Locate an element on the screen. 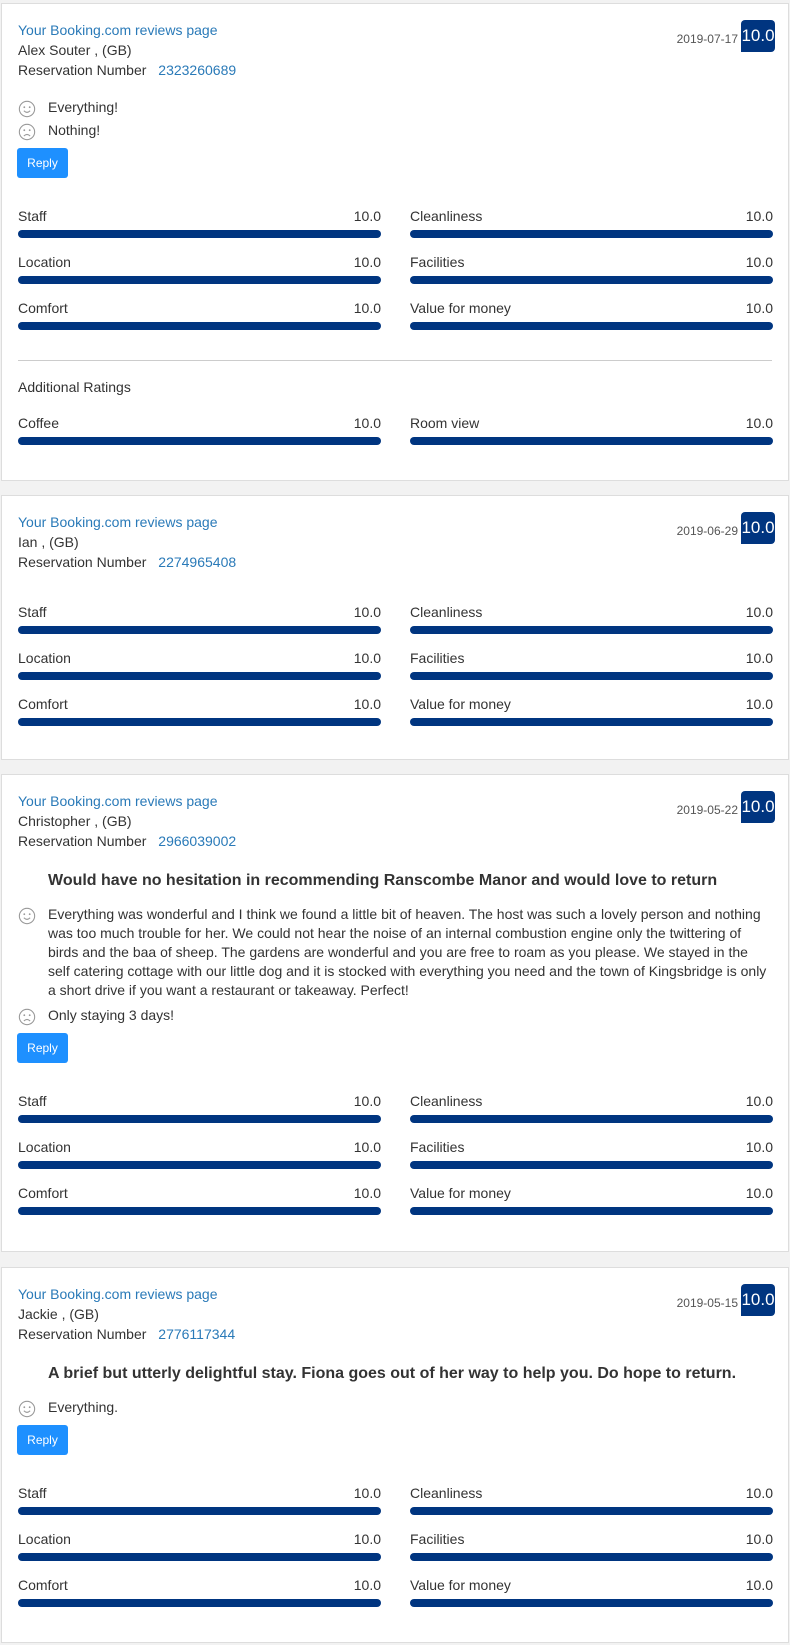 This screenshot has height=1645, width=790. guest-name: Jackie , (GB) is located at coordinates (58, 1314).